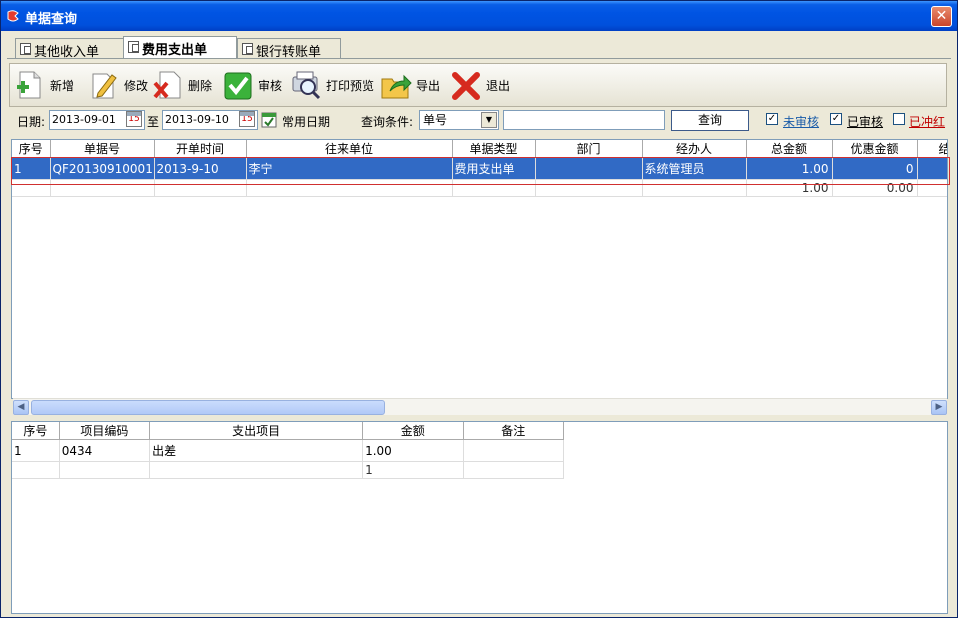 The image size is (958, 618). Describe the element at coordinates (413, 431) in the screenshot. I see `column-header: 金额` at that location.